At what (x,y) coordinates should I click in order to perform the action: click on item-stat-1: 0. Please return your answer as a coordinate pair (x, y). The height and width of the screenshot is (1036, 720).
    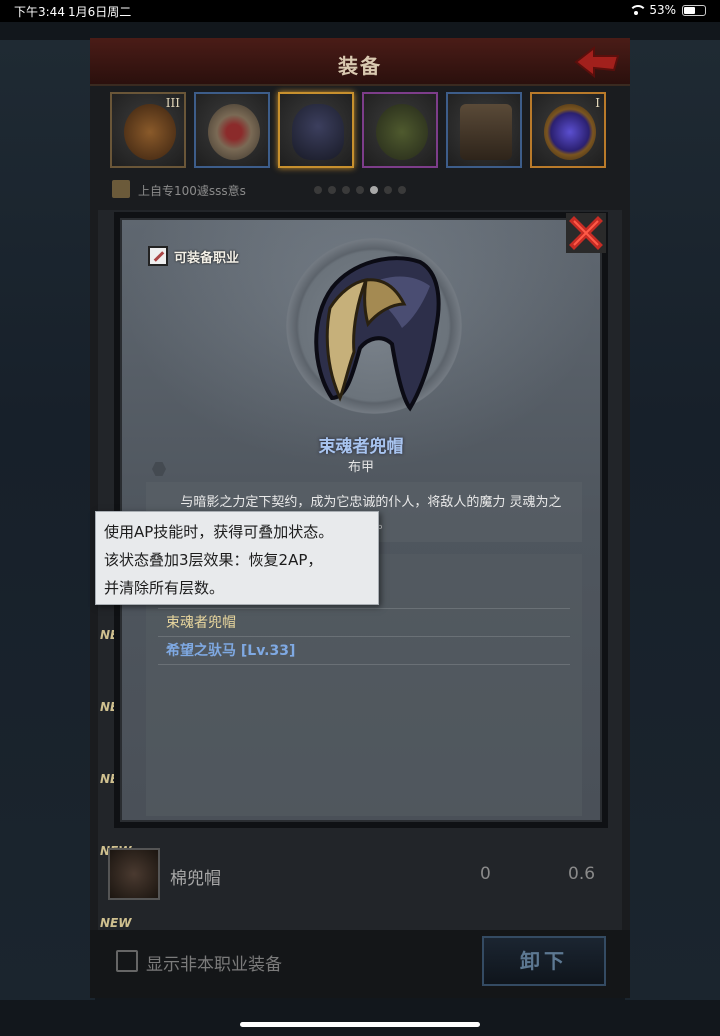
    Looking at the image, I should click on (485, 874).